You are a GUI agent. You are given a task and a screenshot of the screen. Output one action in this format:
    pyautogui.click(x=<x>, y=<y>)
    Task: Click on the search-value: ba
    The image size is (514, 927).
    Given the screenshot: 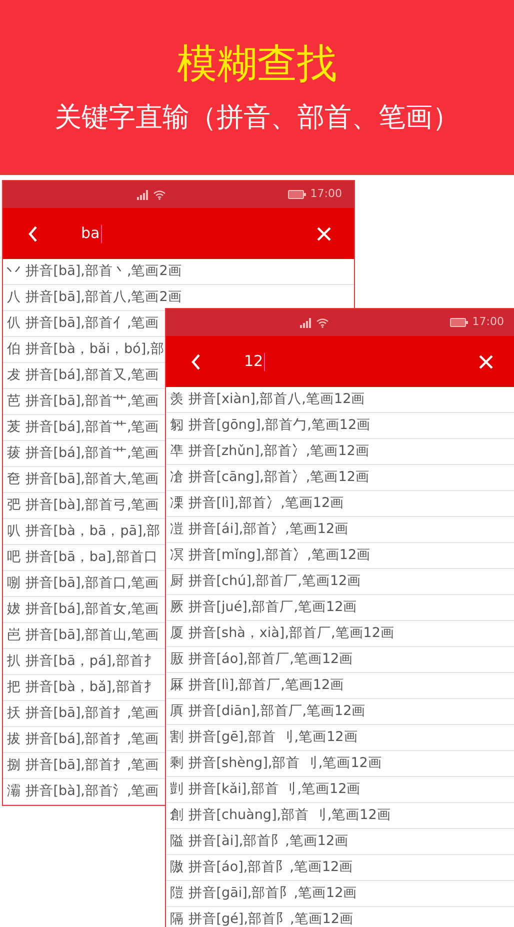 What is the action you would take?
    pyautogui.click(x=90, y=233)
    